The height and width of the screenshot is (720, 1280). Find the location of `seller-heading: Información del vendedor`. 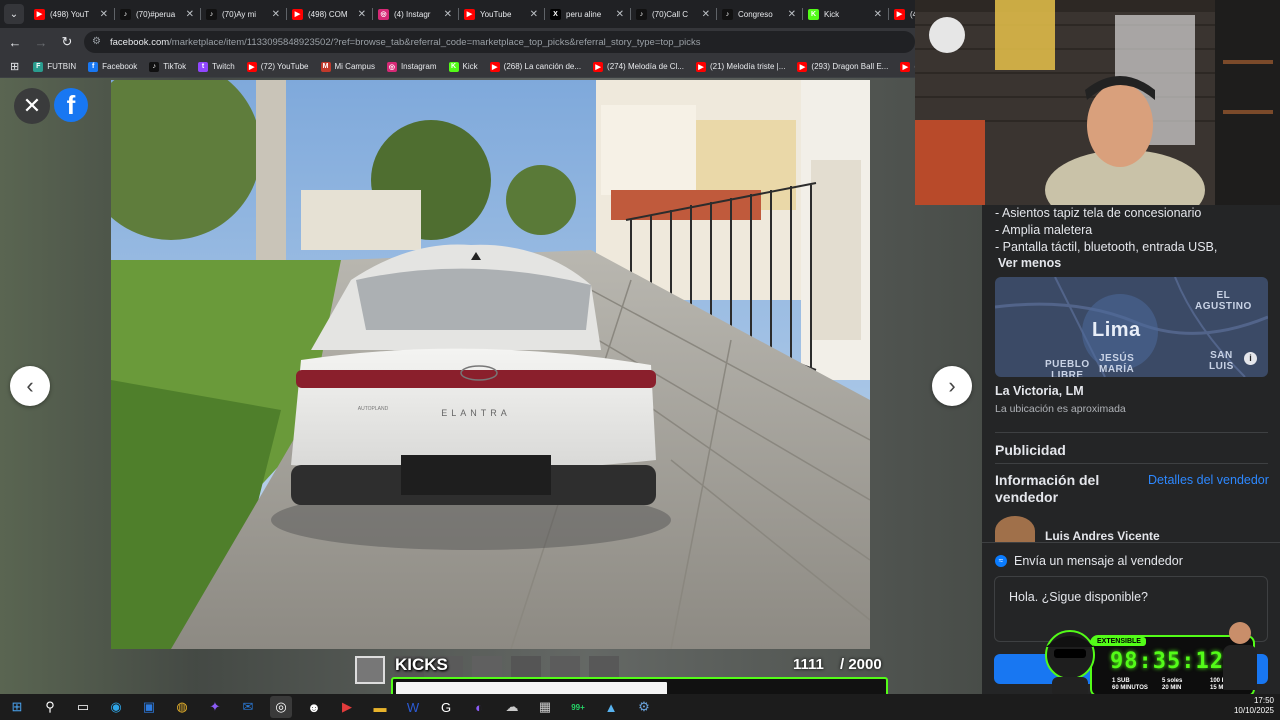

seller-heading: Información del vendedor is located at coordinates (1047, 488).